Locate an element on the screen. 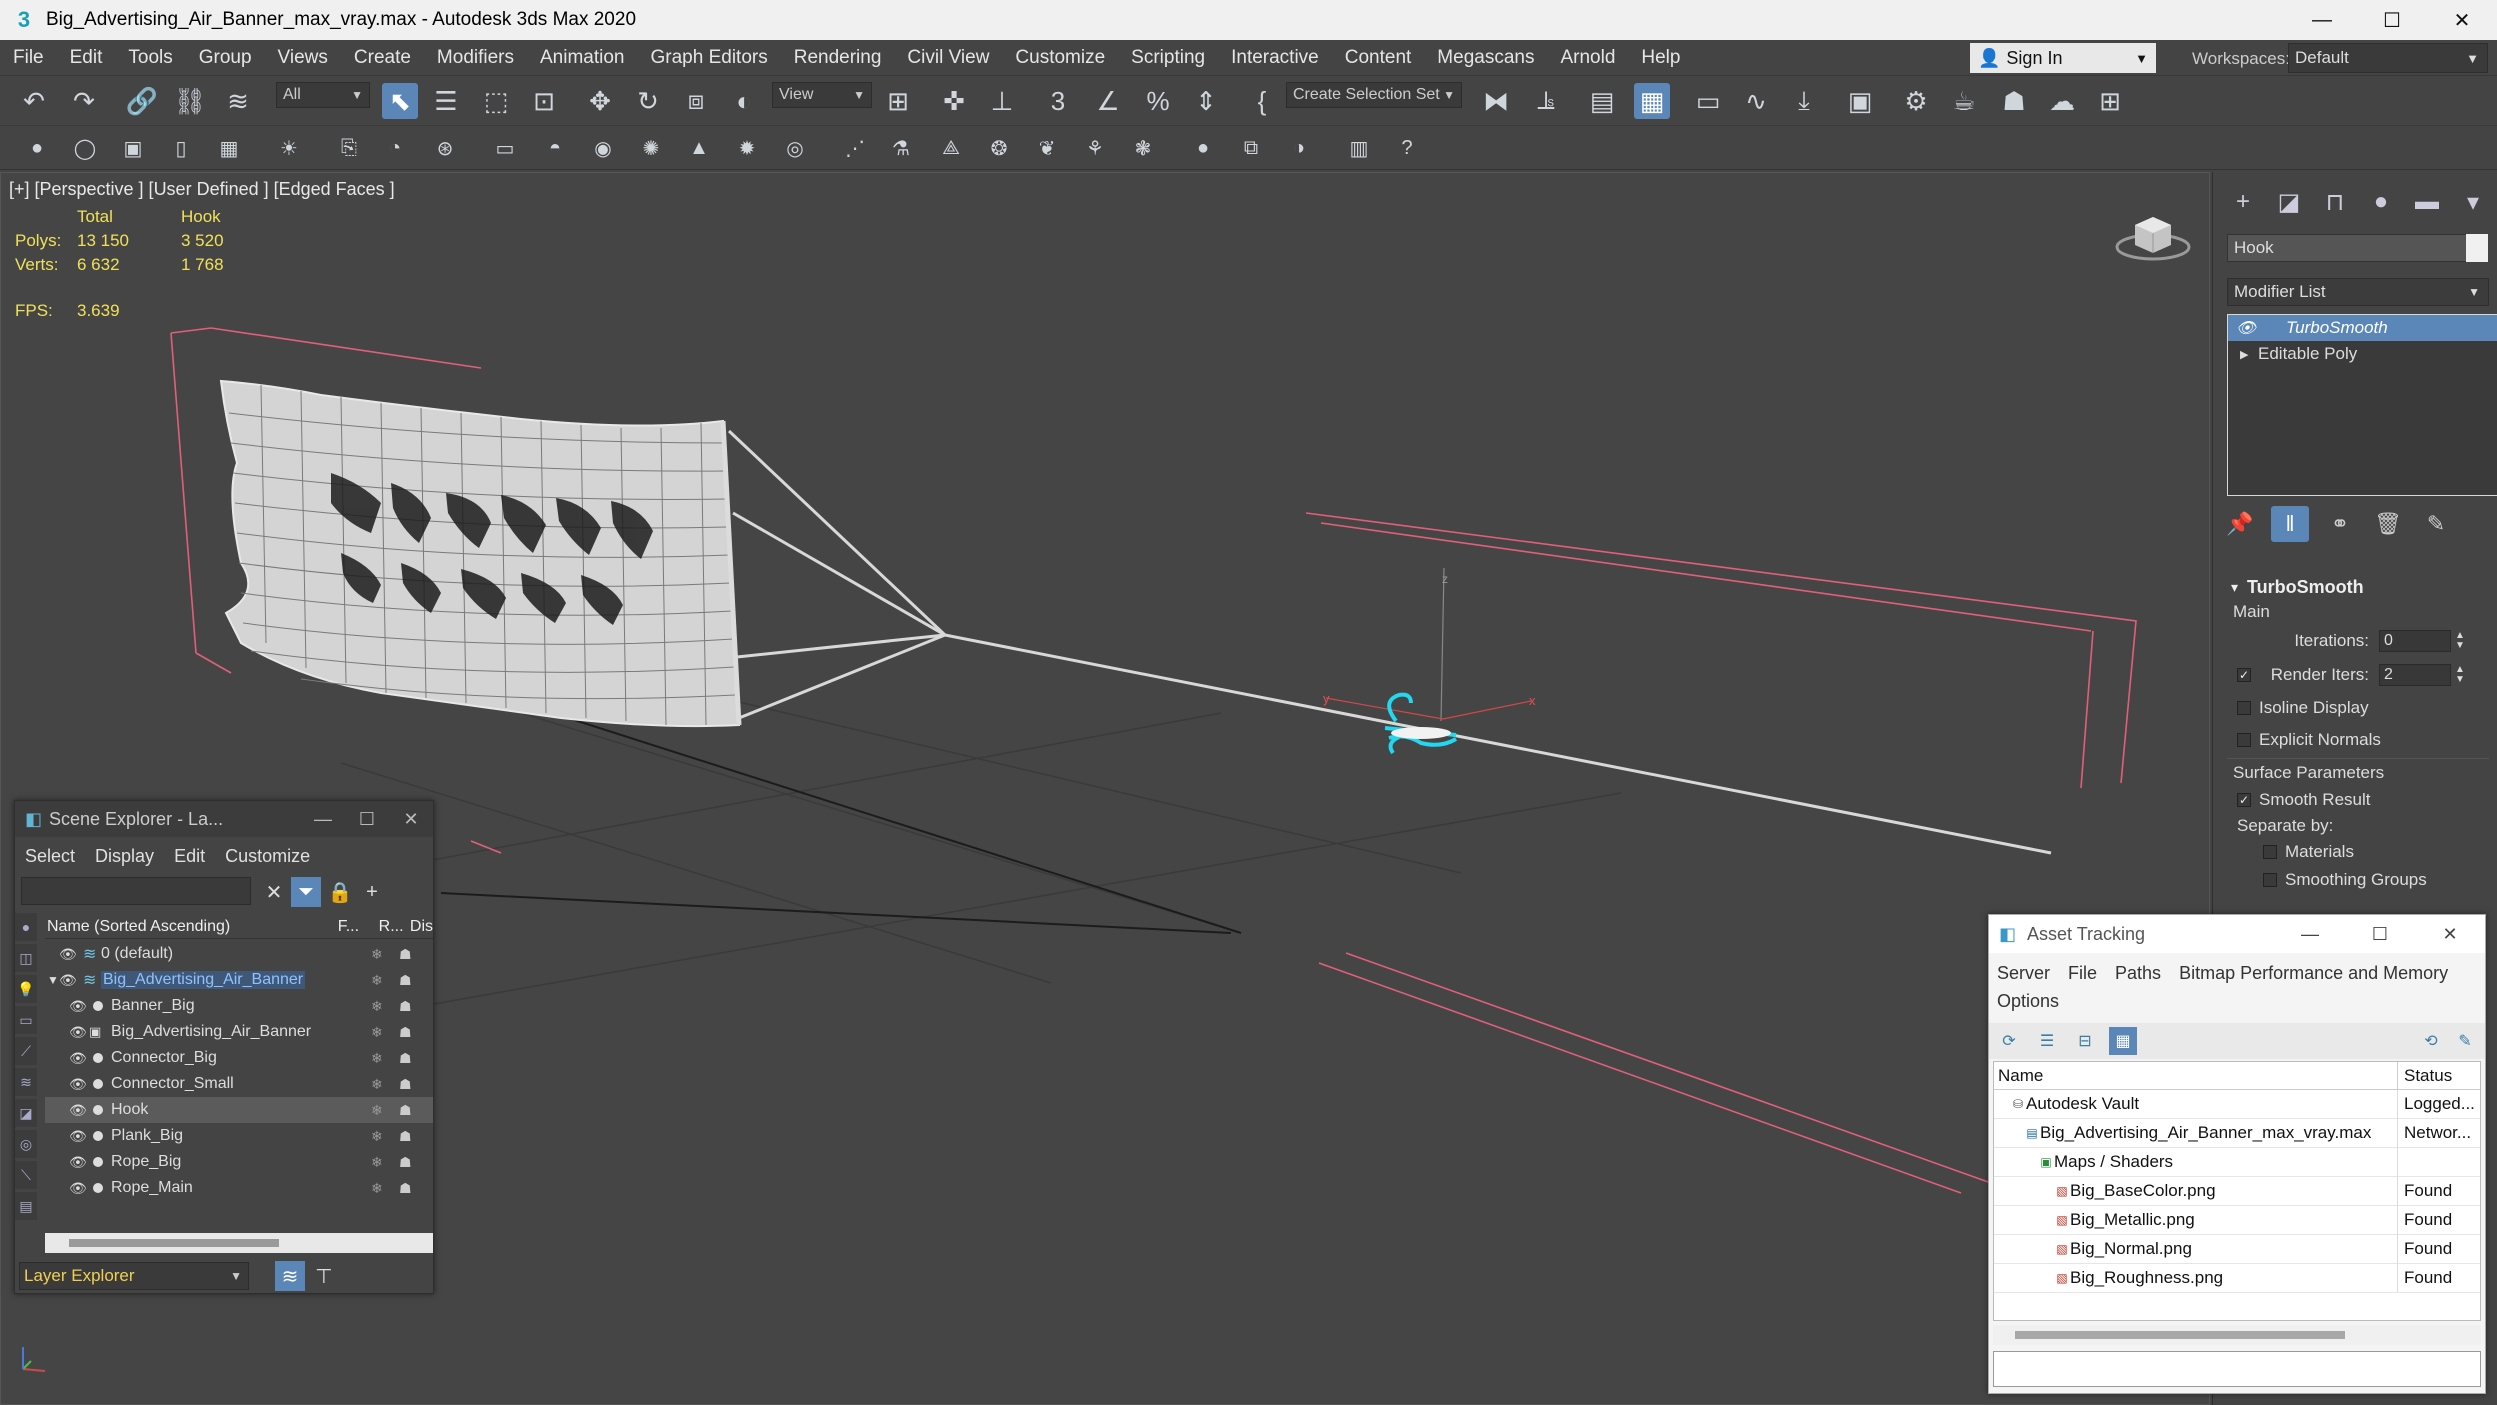  isoline-display-option: Isoline Display is located at coordinates (2358, 708).